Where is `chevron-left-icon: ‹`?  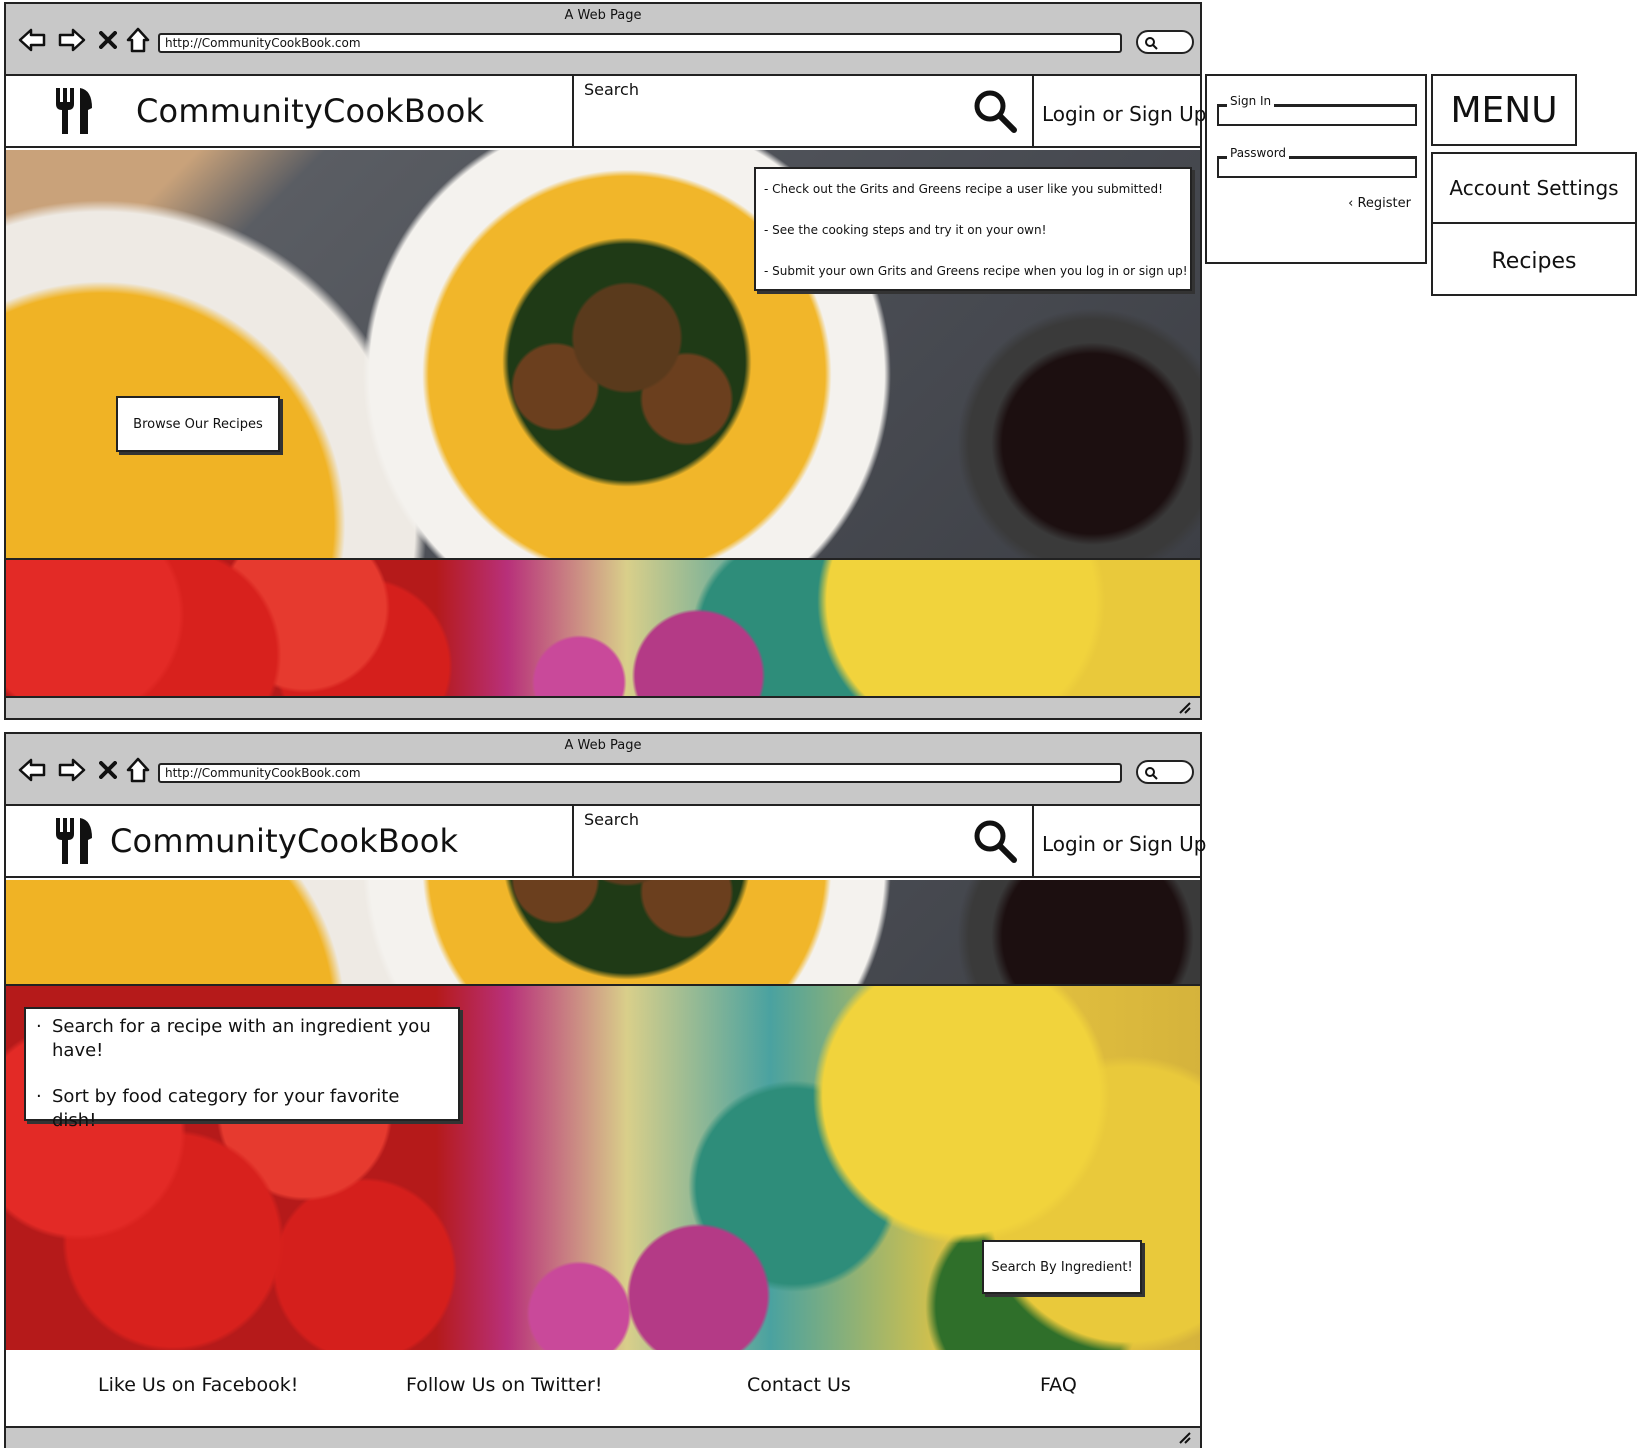
chevron-left-icon: ‹ is located at coordinates (1351, 203).